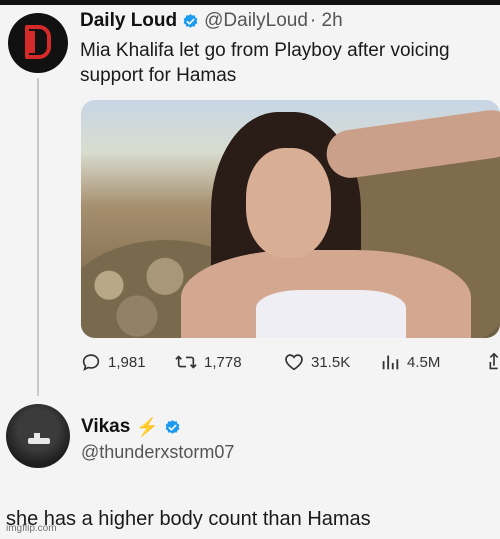 The height and width of the screenshot is (539, 500). I want to click on reply-author-name: Vikas, so click(105, 427).